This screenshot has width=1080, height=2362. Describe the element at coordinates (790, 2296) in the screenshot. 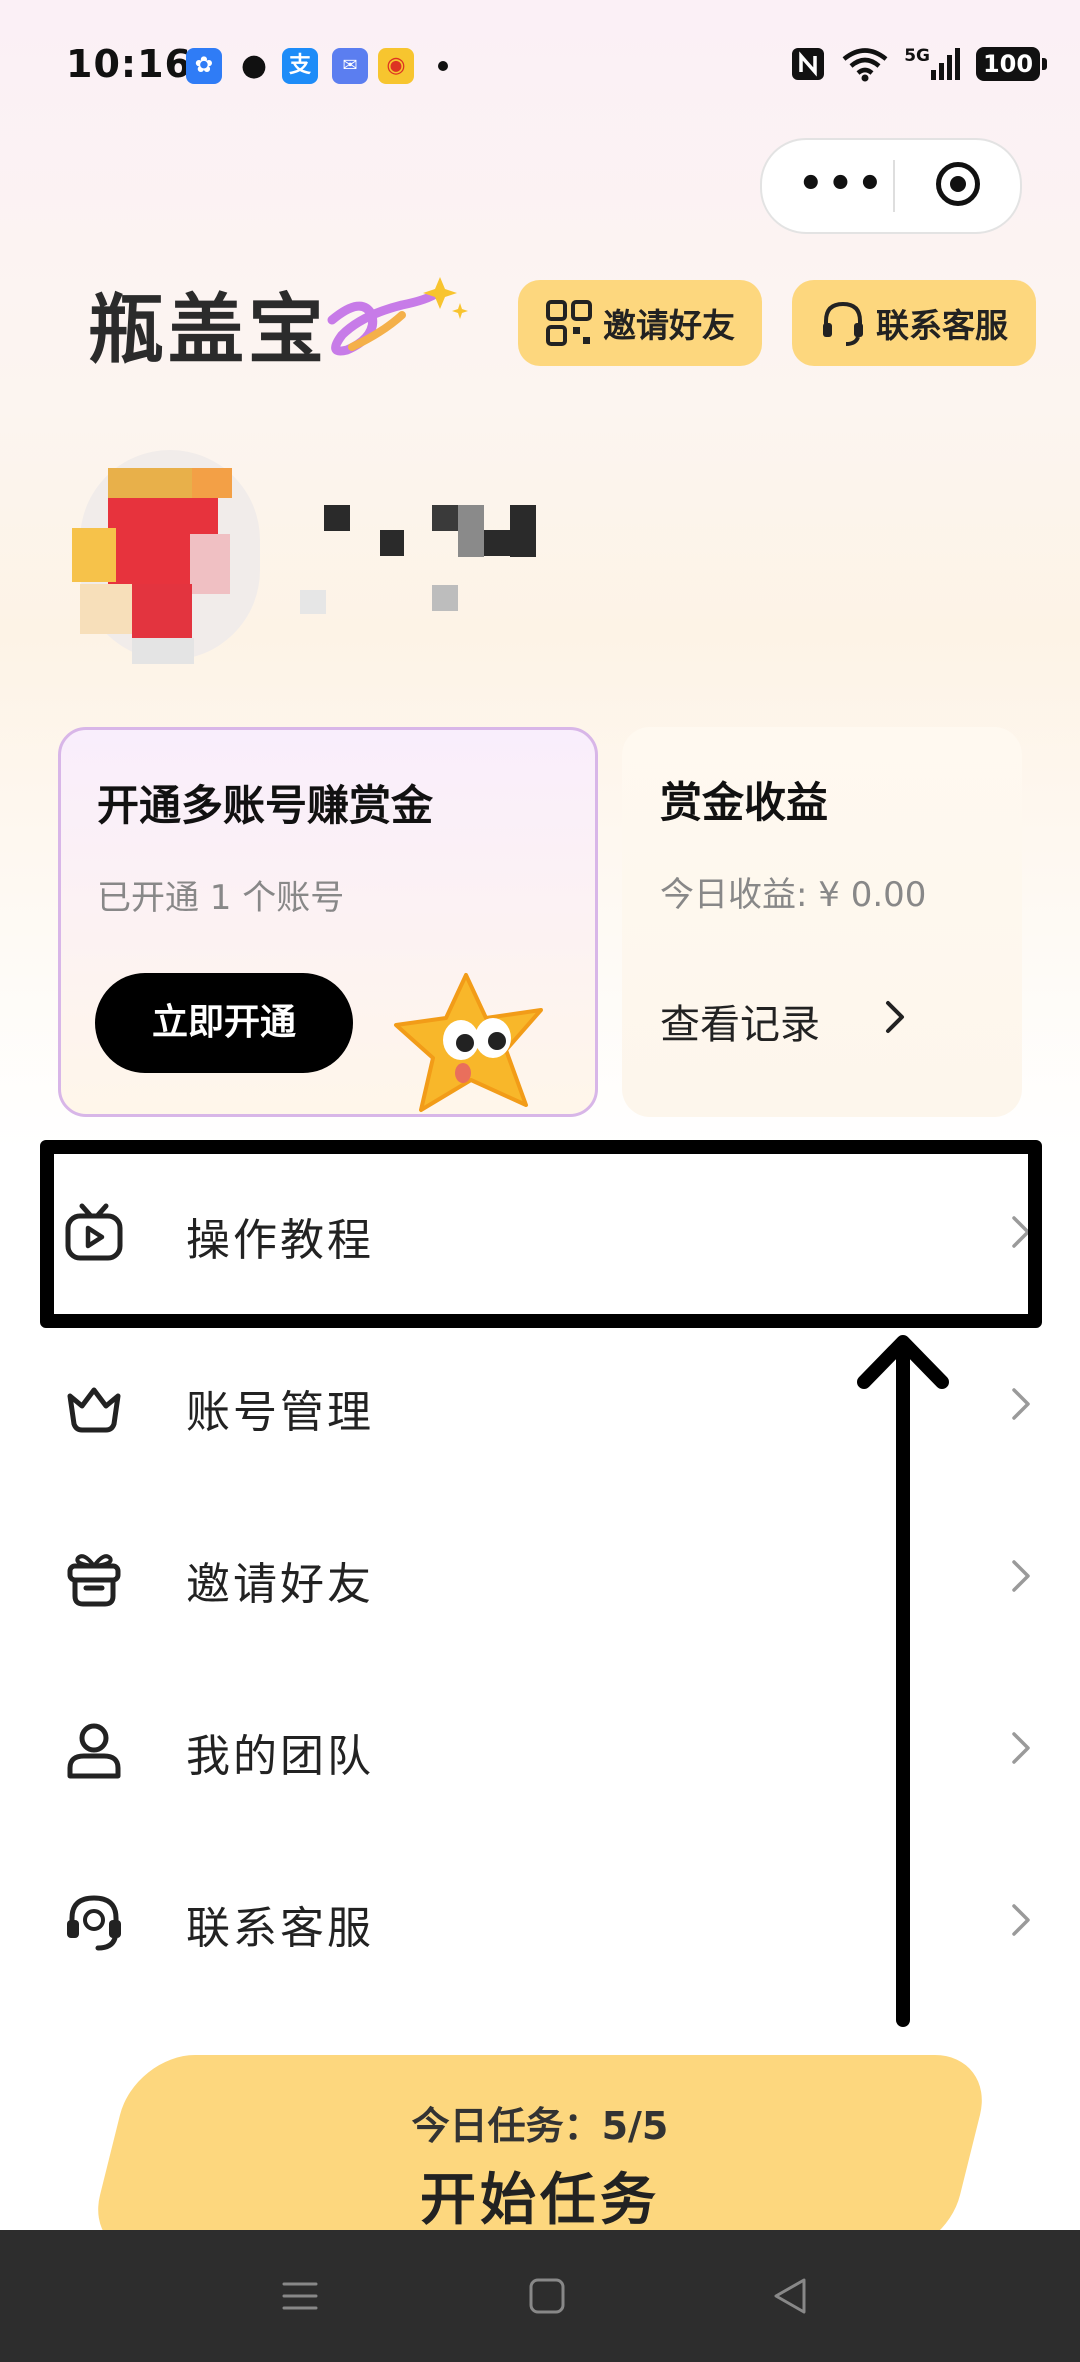

I see `back-triangle-icon` at that location.